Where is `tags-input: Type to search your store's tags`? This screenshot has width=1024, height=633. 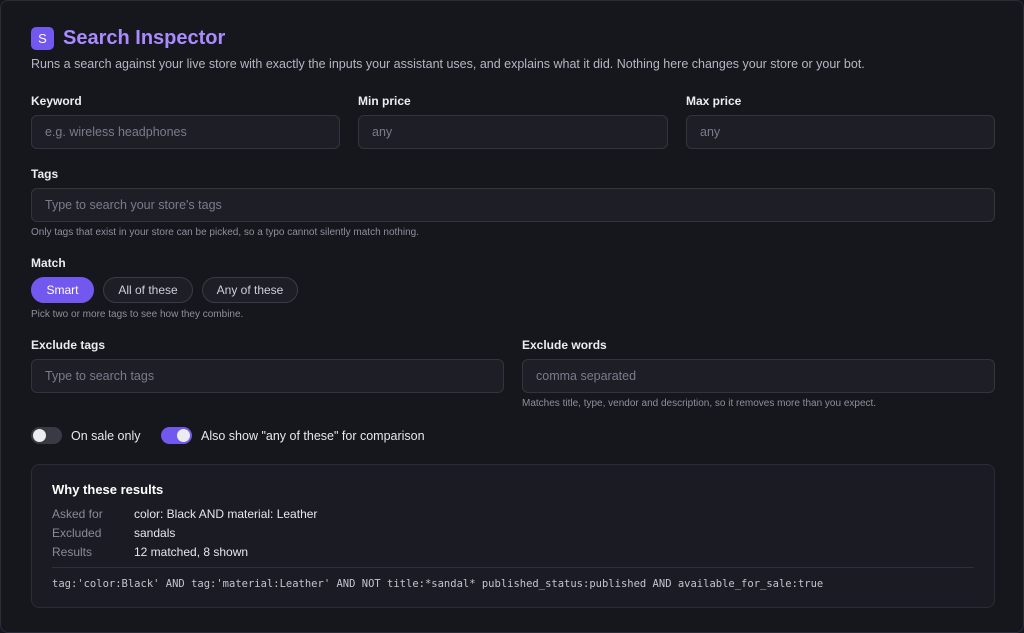 tags-input: Type to search your store's tags is located at coordinates (513, 205).